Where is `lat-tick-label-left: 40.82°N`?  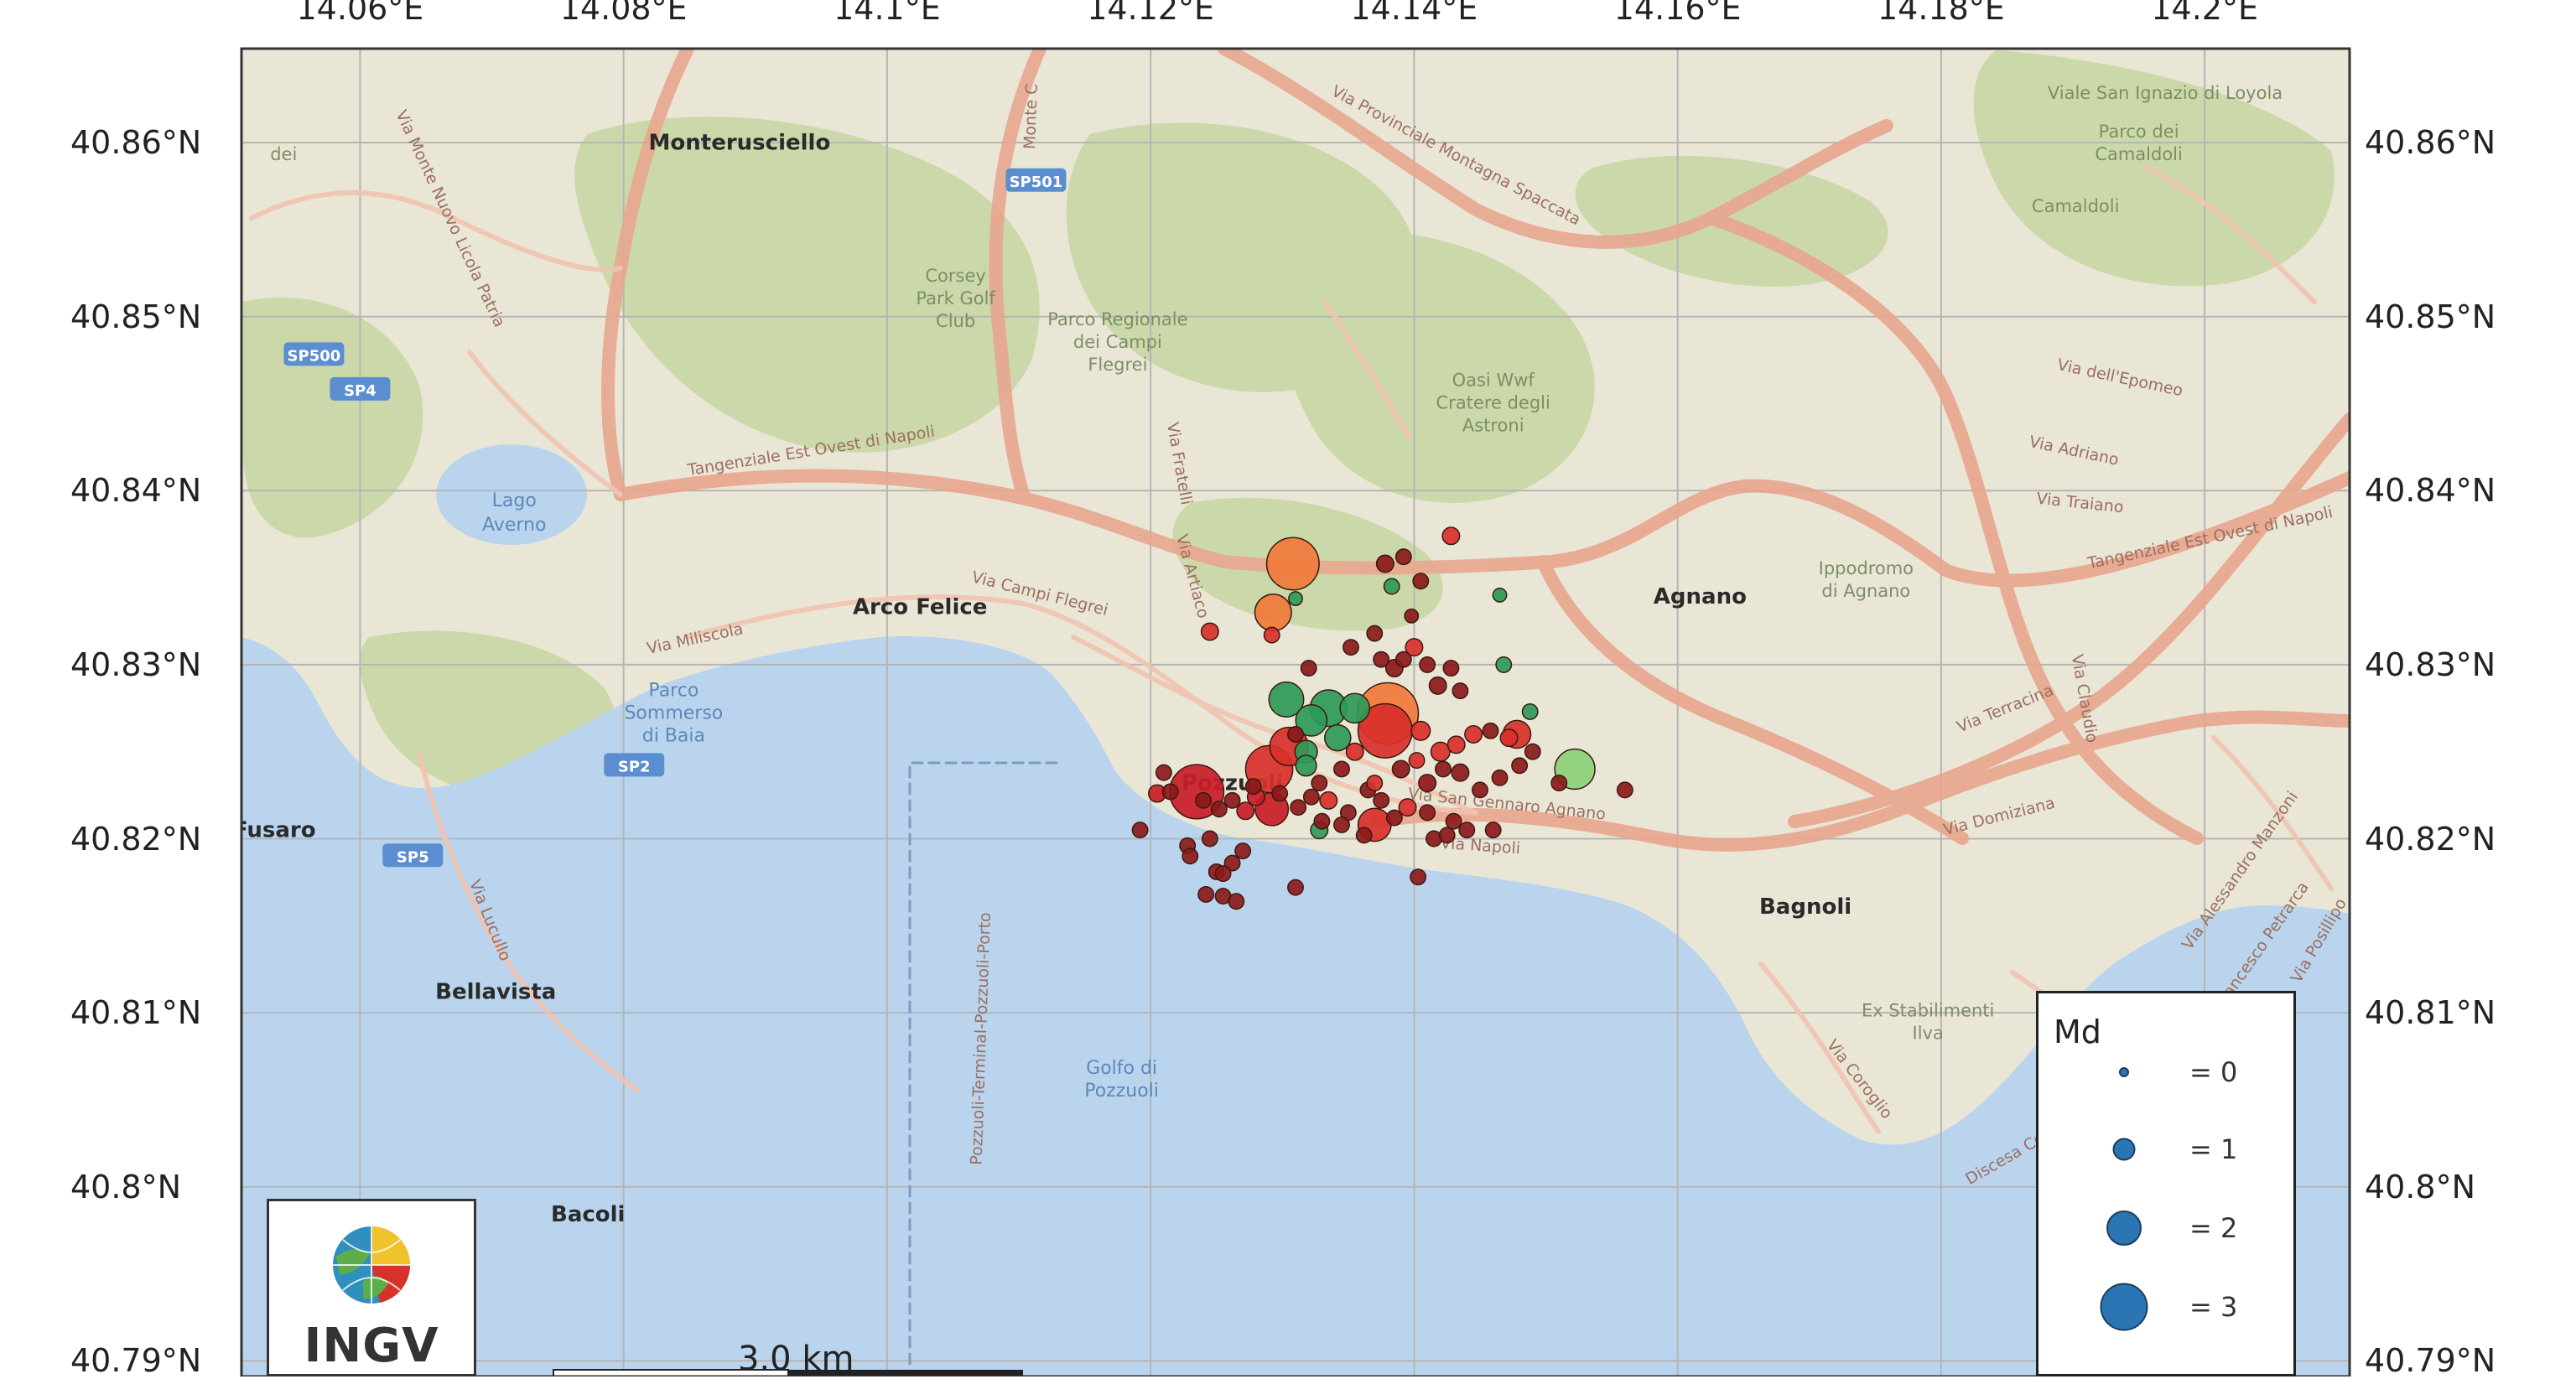
lat-tick-label-left: 40.82°N is located at coordinates (136, 839).